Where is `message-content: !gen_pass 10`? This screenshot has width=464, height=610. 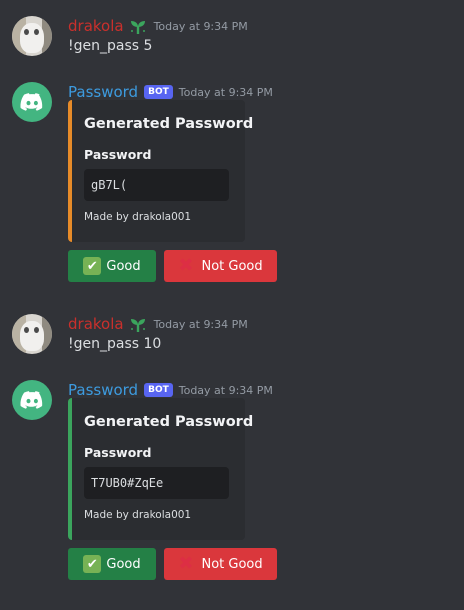 message-content: !gen_pass 10 is located at coordinates (115, 344).